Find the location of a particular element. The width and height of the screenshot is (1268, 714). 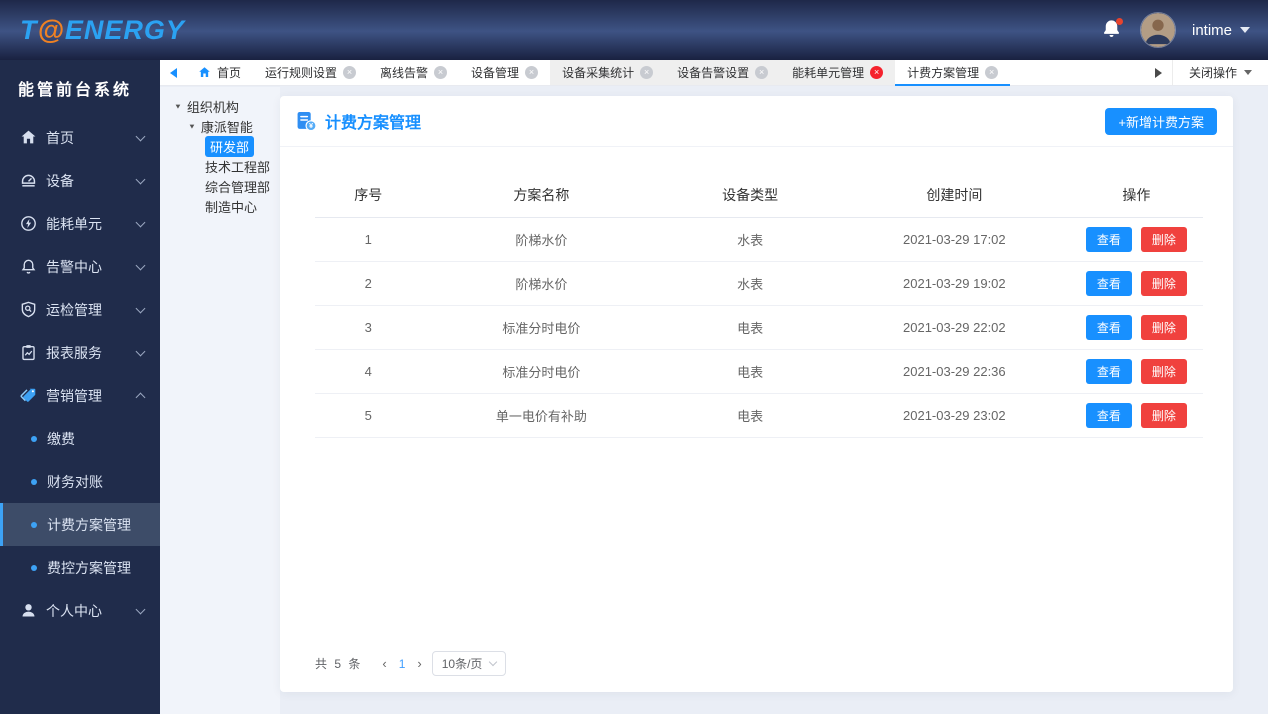

sidebar-item-label: 告警中心 is located at coordinates (74, 266).